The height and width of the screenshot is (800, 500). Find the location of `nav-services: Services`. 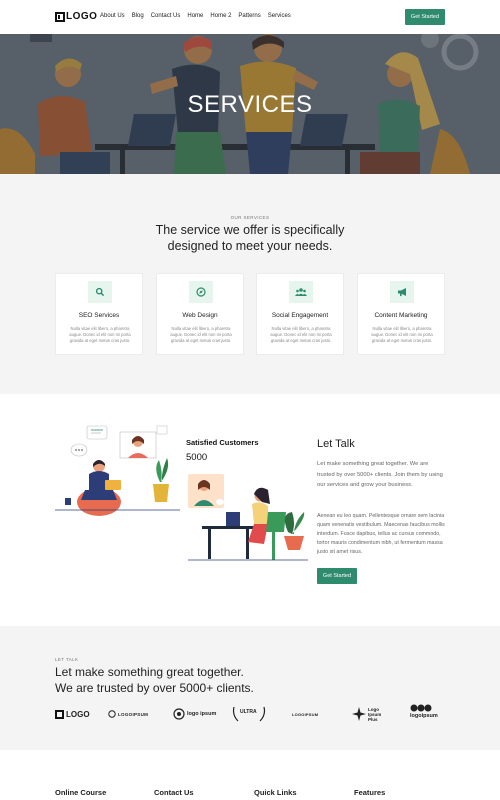

nav-services: Services is located at coordinates (279, 16).